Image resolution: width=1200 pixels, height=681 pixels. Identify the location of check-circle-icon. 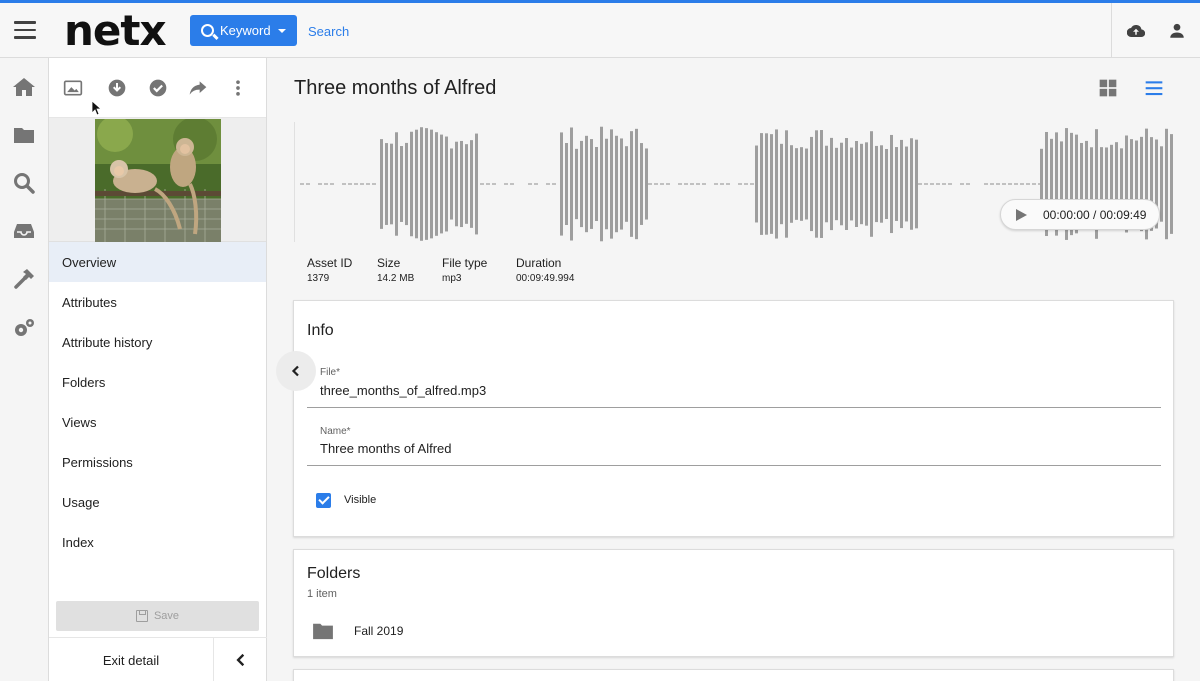
(158, 88).